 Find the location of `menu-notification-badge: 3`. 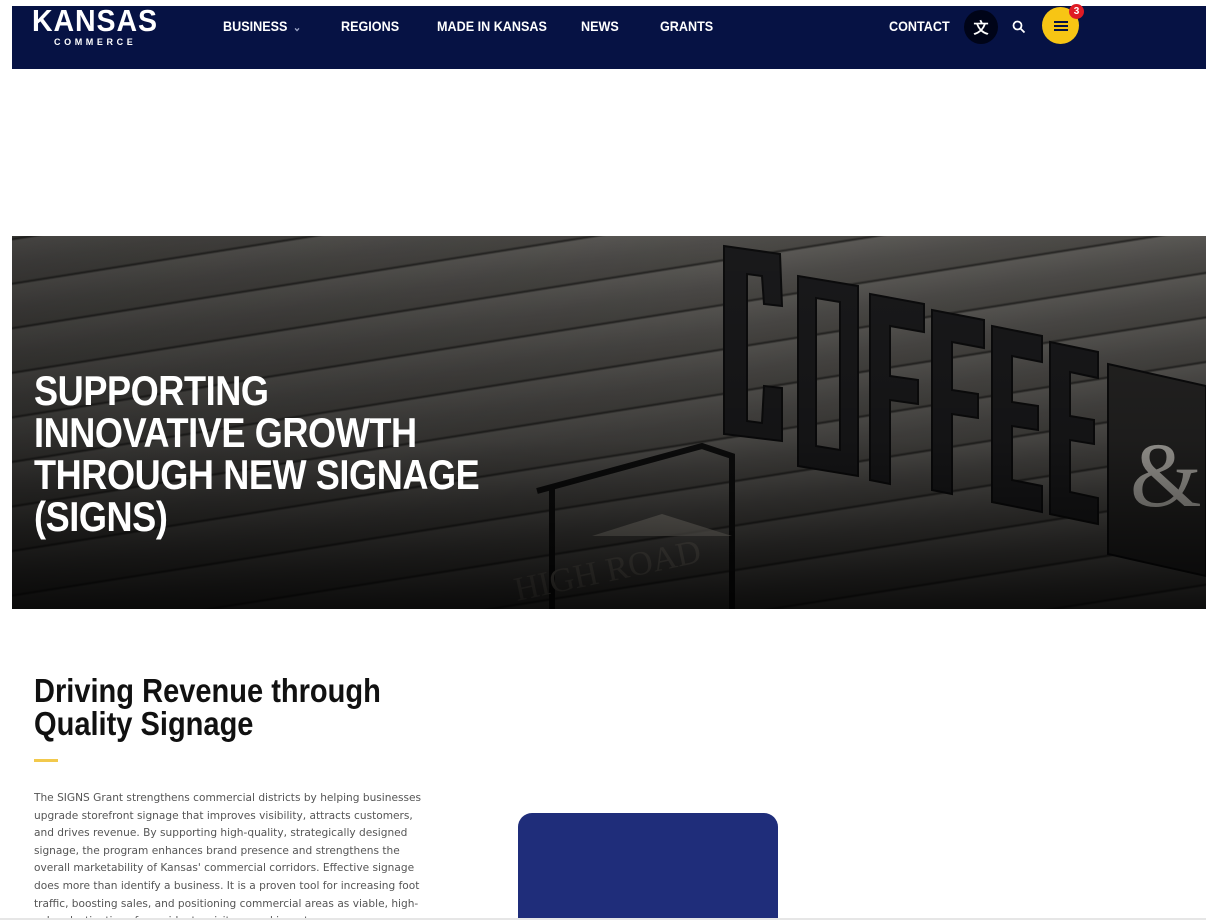

menu-notification-badge: 3 is located at coordinates (1076, 11).